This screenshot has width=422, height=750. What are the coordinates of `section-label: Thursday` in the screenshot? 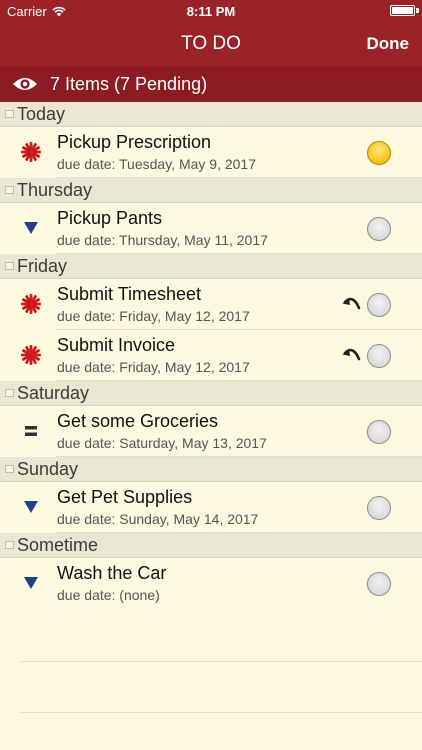 It's located at (55, 189).